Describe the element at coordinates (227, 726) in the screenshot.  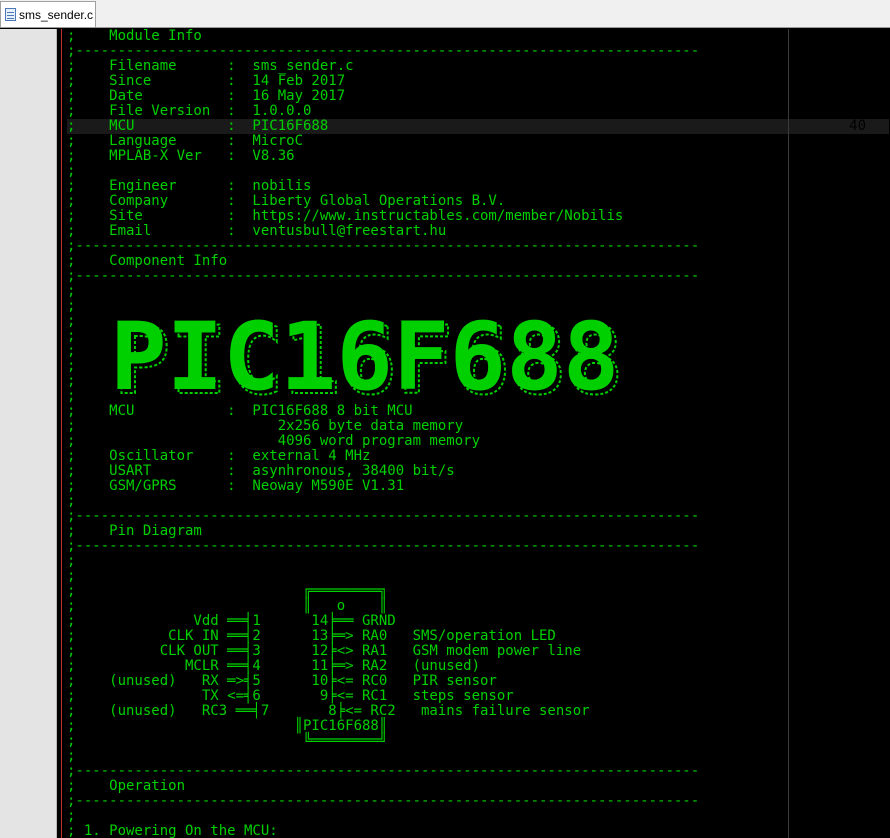
I see `code-line: ; ║PIC16F688║` at that location.